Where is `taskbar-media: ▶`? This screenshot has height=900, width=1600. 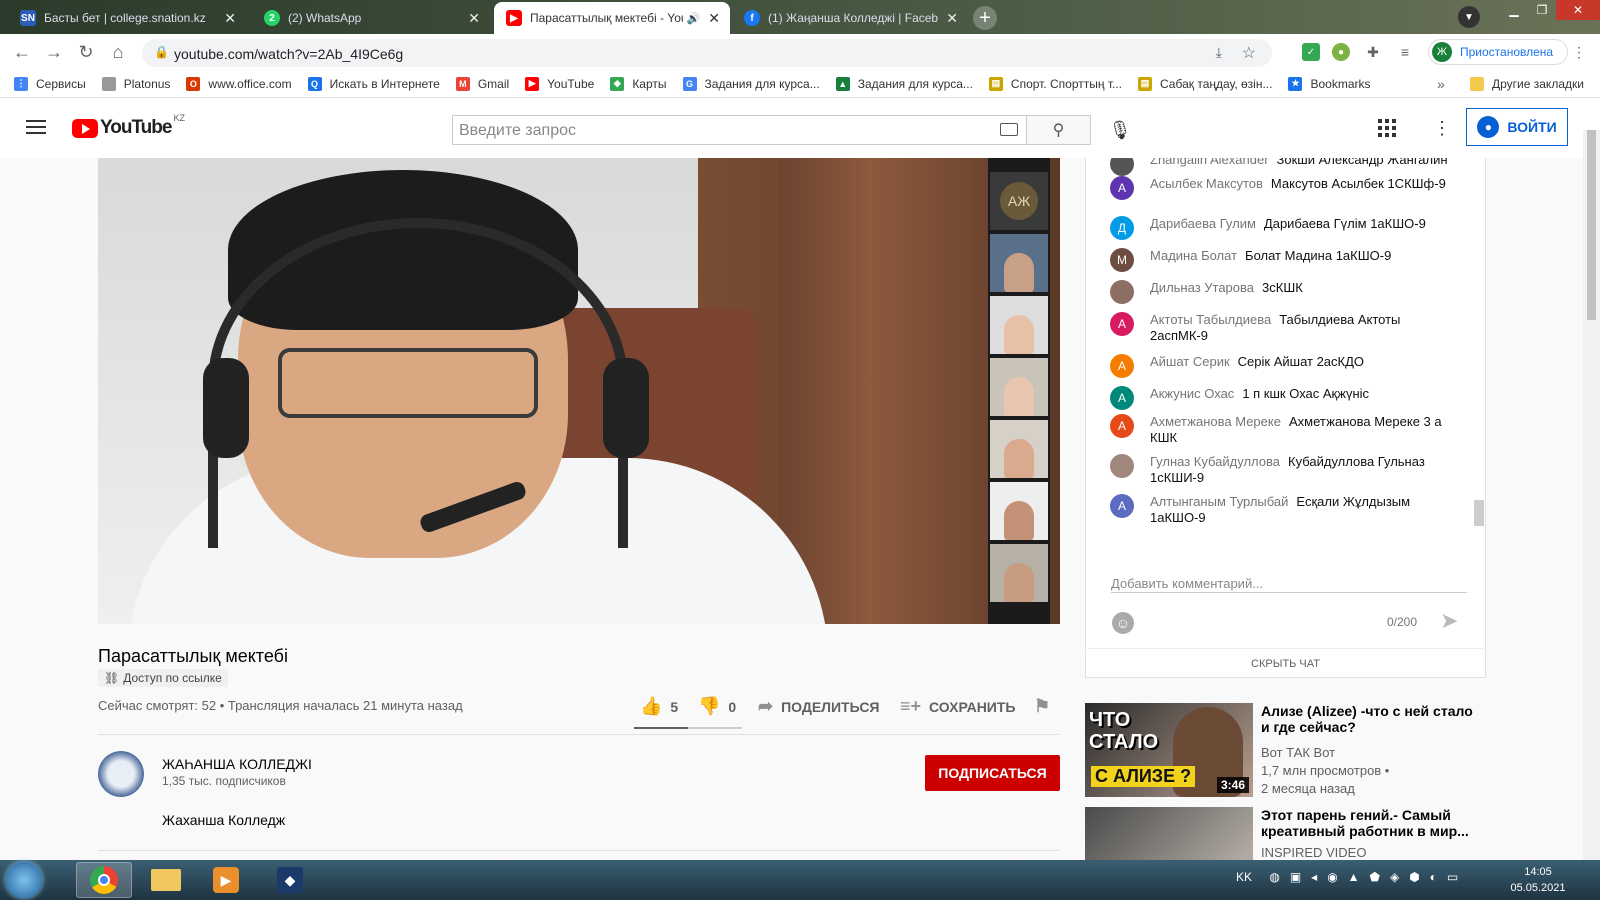 taskbar-media: ▶ is located at coordinates (226, 880).